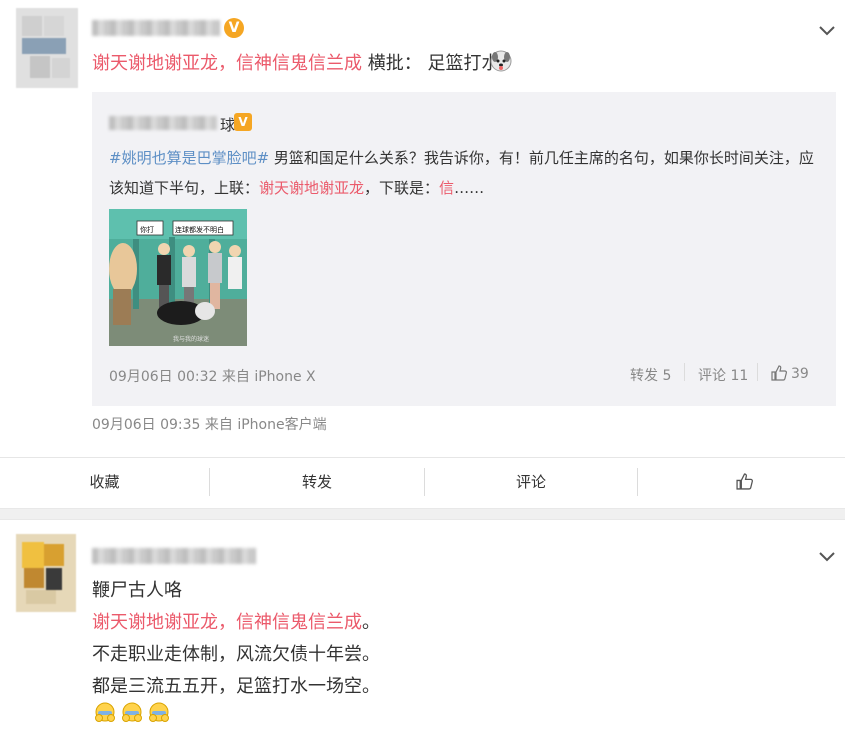 This screenshot has height=732, width=845. Describe the element at coordinates (212, 376) in the screenshot. I see `quoted-post-time: 09月06日 00:32 来自 iPhone X` at that location.